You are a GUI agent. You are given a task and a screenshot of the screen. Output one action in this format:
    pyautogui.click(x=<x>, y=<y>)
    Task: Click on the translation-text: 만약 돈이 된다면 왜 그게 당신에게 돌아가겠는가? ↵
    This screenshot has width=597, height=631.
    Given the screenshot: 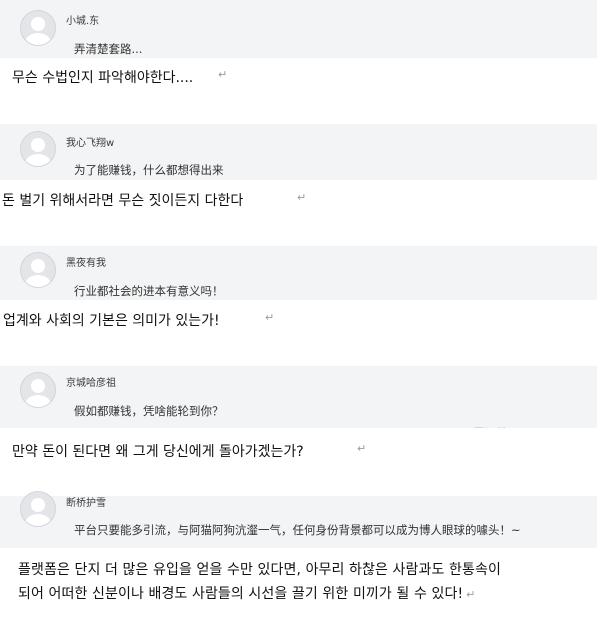 What is the action you would take?
    pyautogui.click(x=292, y=462)
    